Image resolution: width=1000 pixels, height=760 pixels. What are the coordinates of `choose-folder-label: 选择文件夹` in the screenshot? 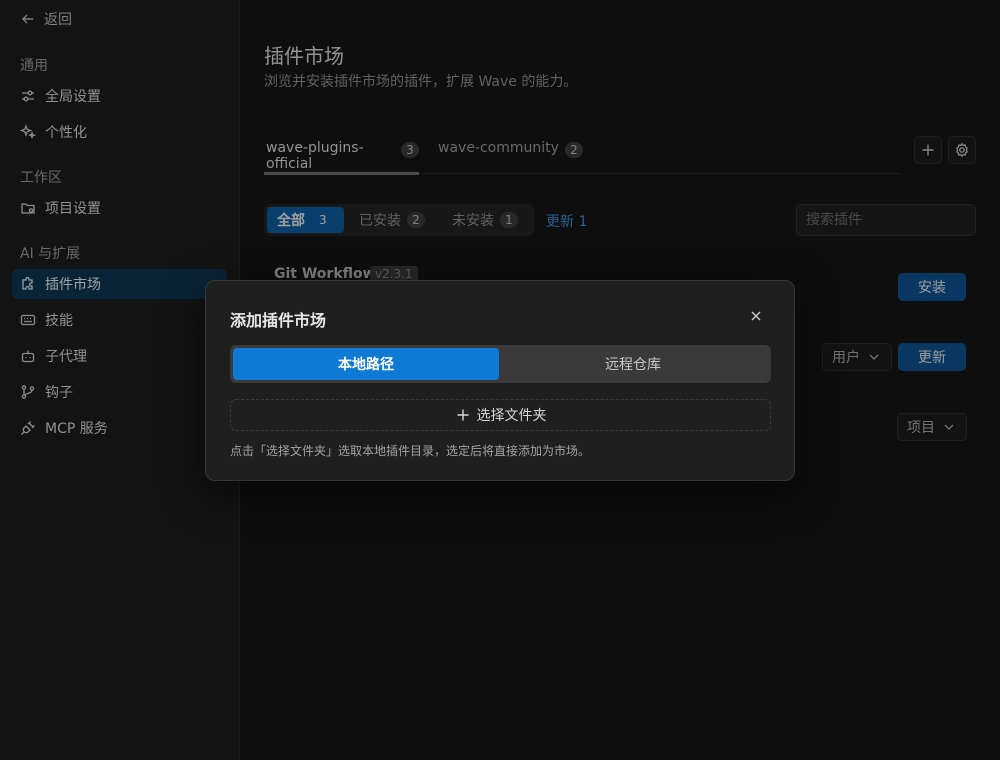 It's located at (511, 416).